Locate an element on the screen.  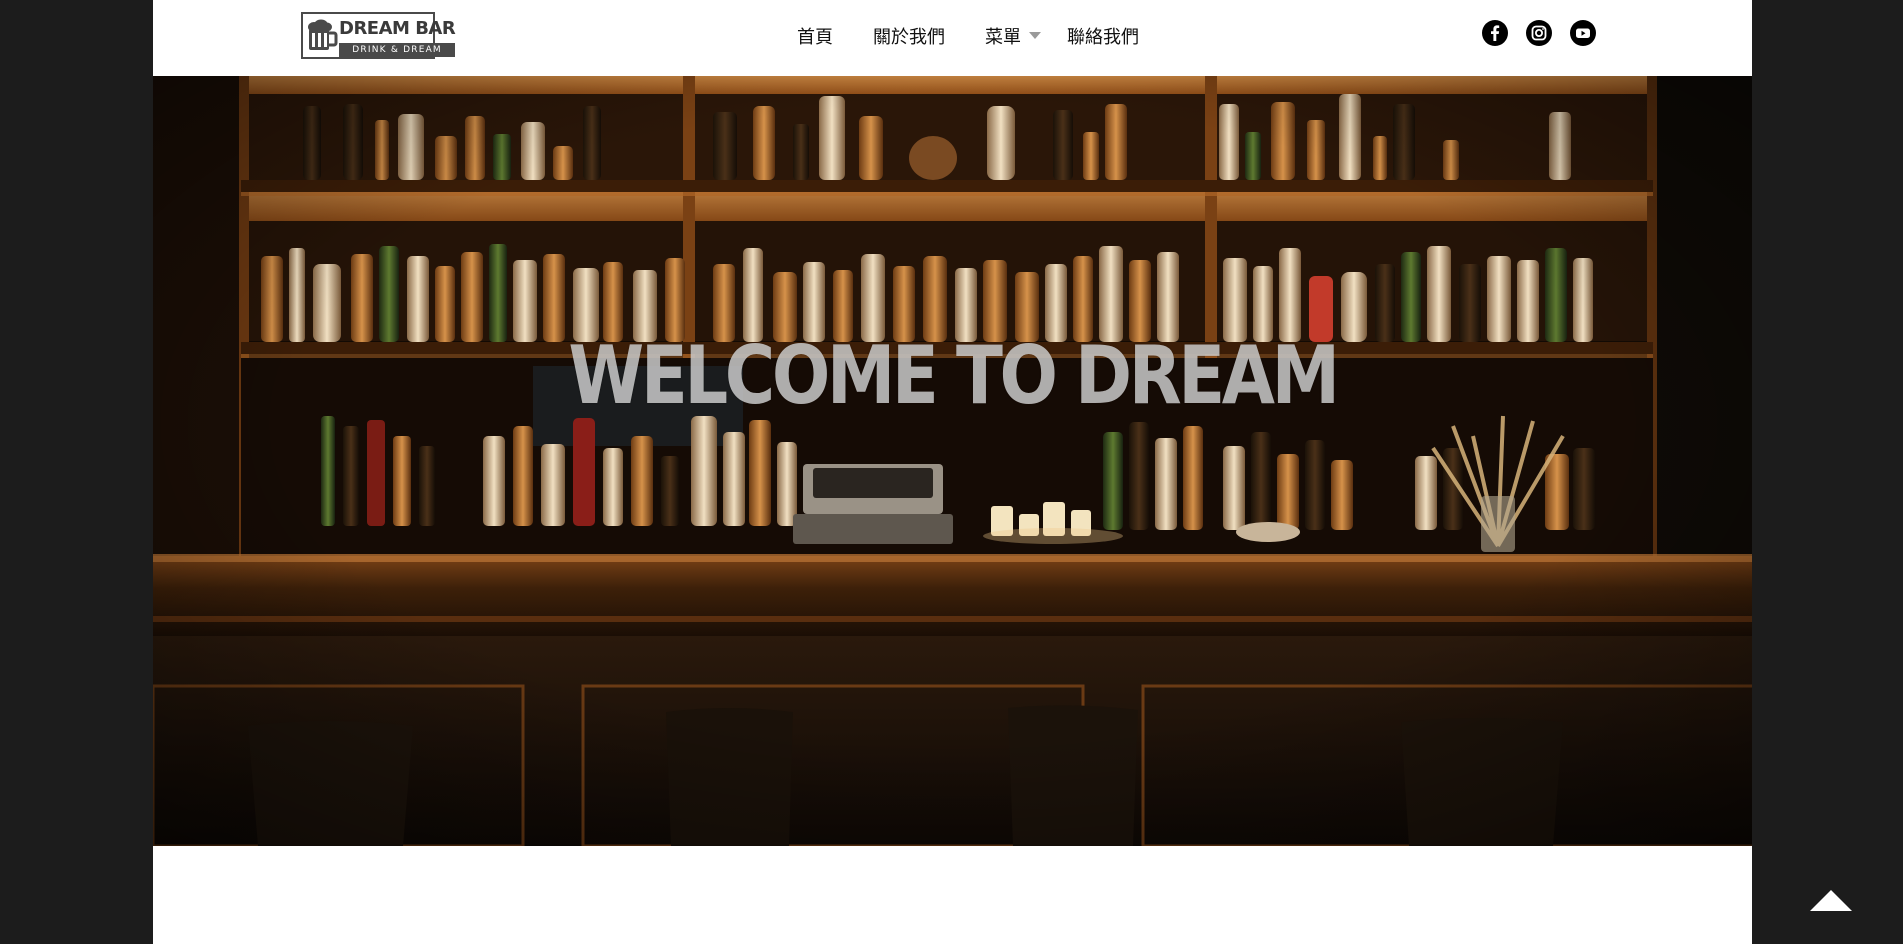
main-nav: 首頁 關於我們 菜單 聯絡我們 is located at coordinates (968, 36).